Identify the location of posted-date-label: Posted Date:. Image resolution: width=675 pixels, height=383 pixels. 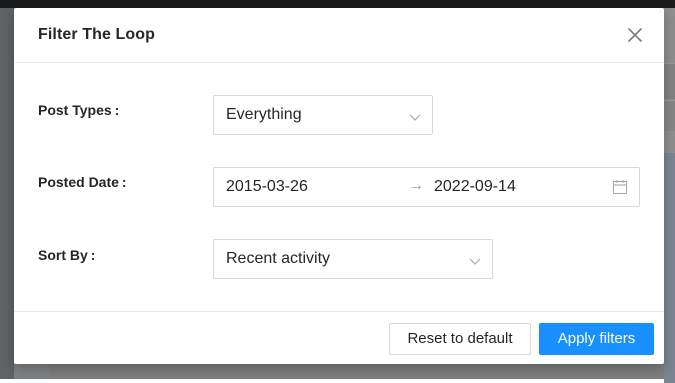
(82, 182).